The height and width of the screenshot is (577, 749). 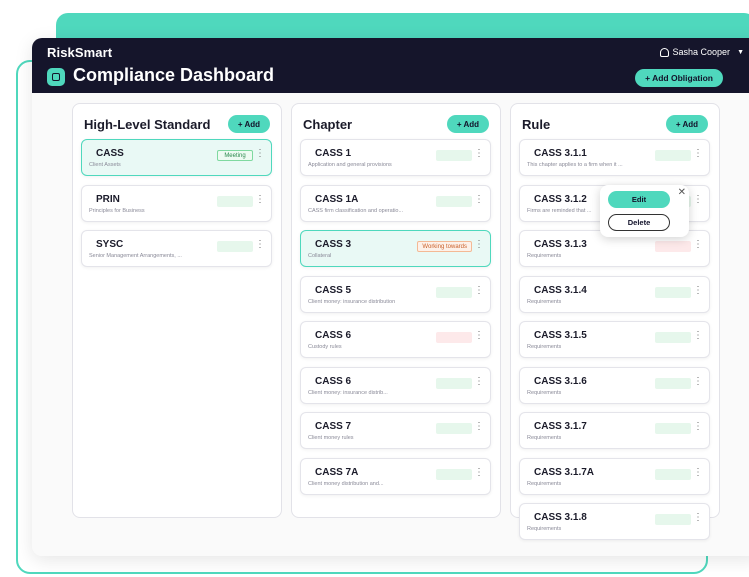 What do you see at coordinates (337, 472) in the screenshot?
I see `card-title: CASS 7A` at bounding box center [337, 472].